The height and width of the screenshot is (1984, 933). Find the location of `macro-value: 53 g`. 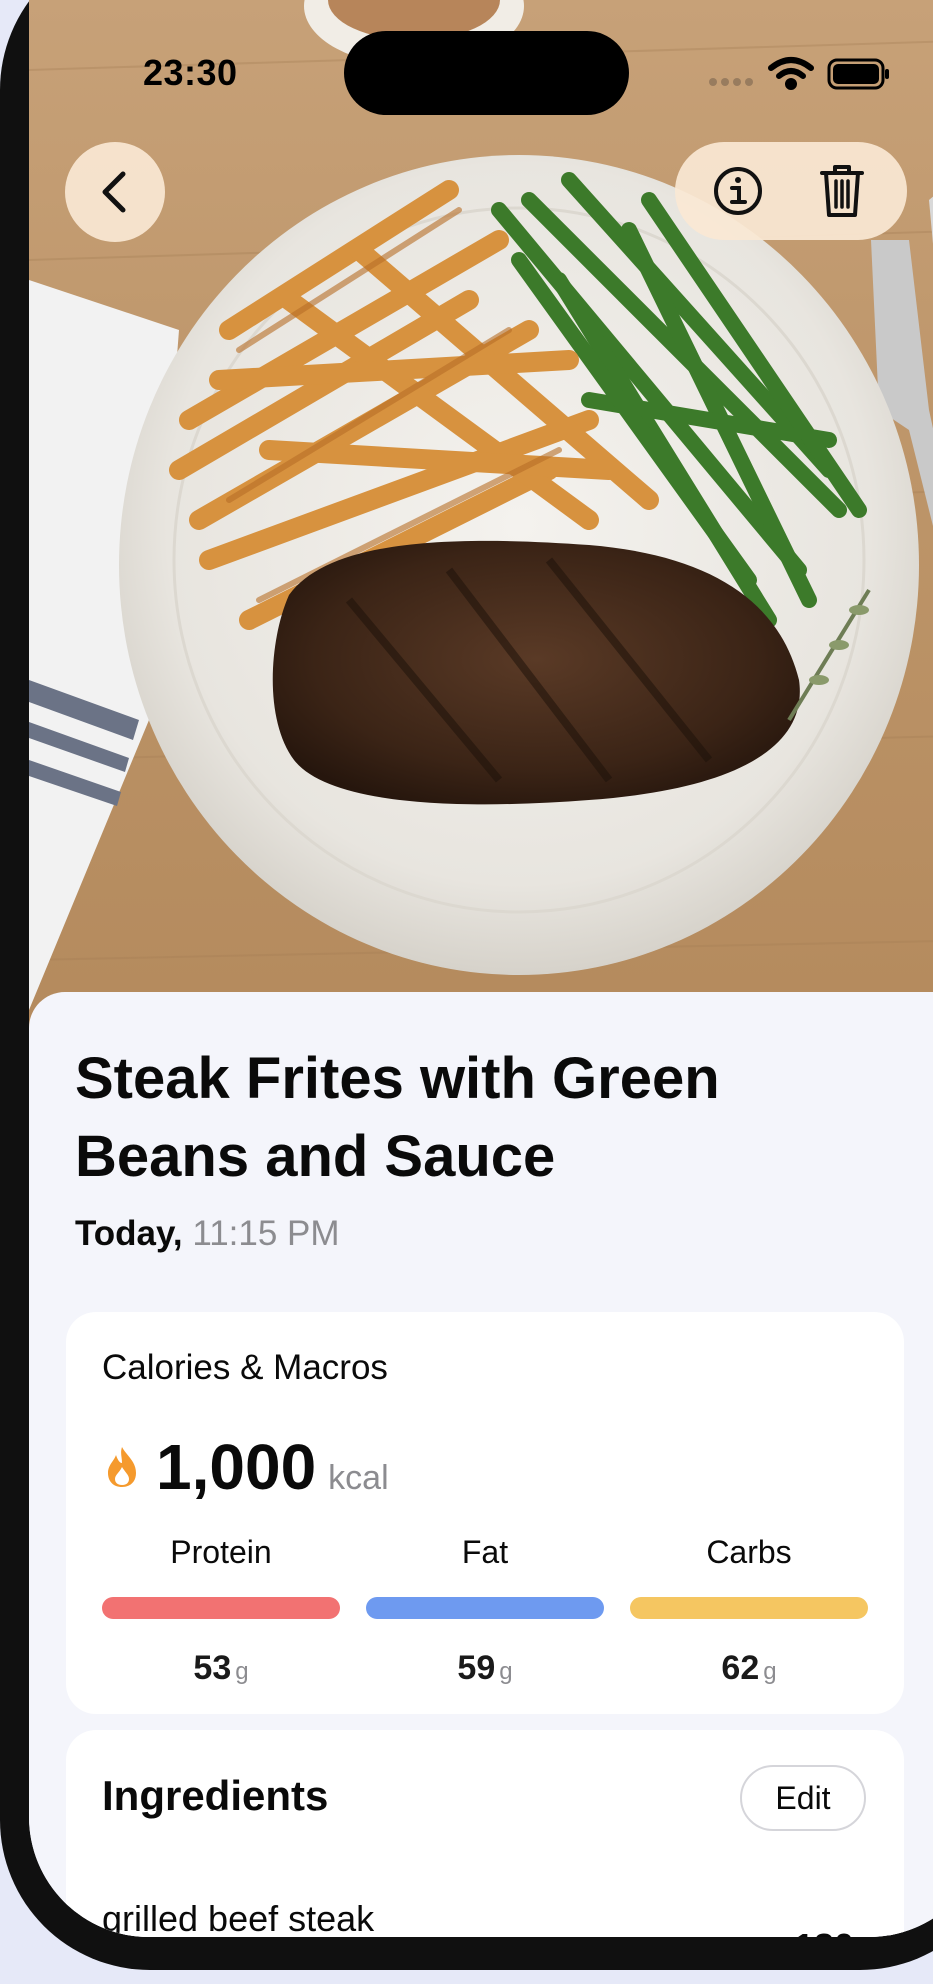

macro-value: 53 g is located at coordinates (221, 1668).